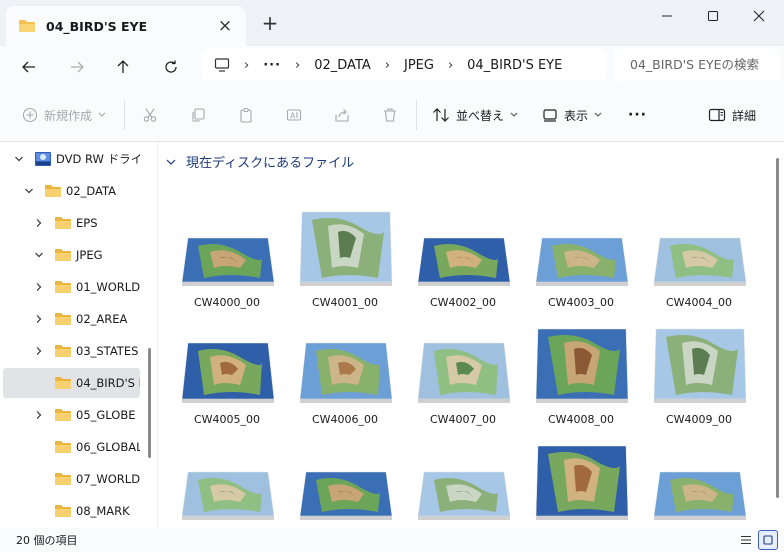 Image resolution: width=784 pixels, height=552 pixels. I want to click on svg-text: A, so click(293, 116).